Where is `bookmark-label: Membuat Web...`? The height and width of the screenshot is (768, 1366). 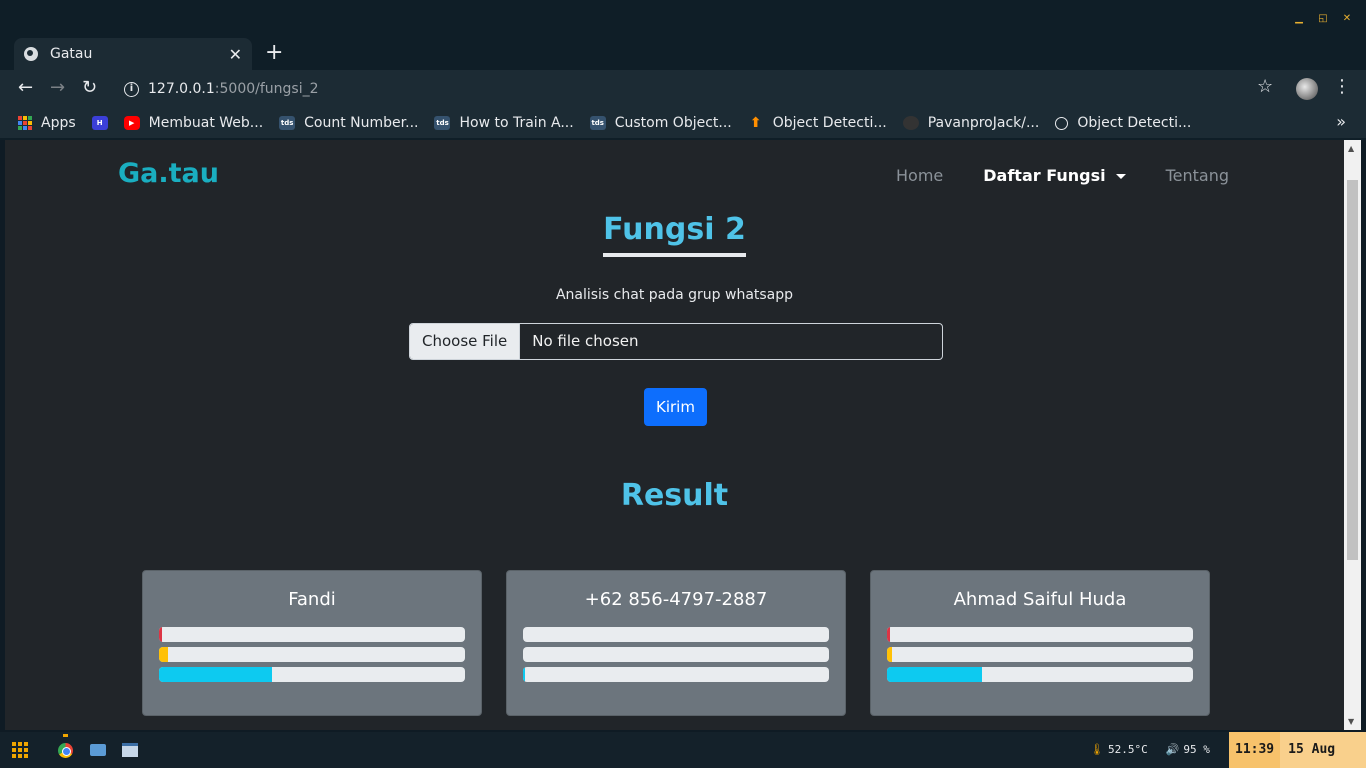 bookmark-label: Membuat Web... is located at coordinates (206, 123).